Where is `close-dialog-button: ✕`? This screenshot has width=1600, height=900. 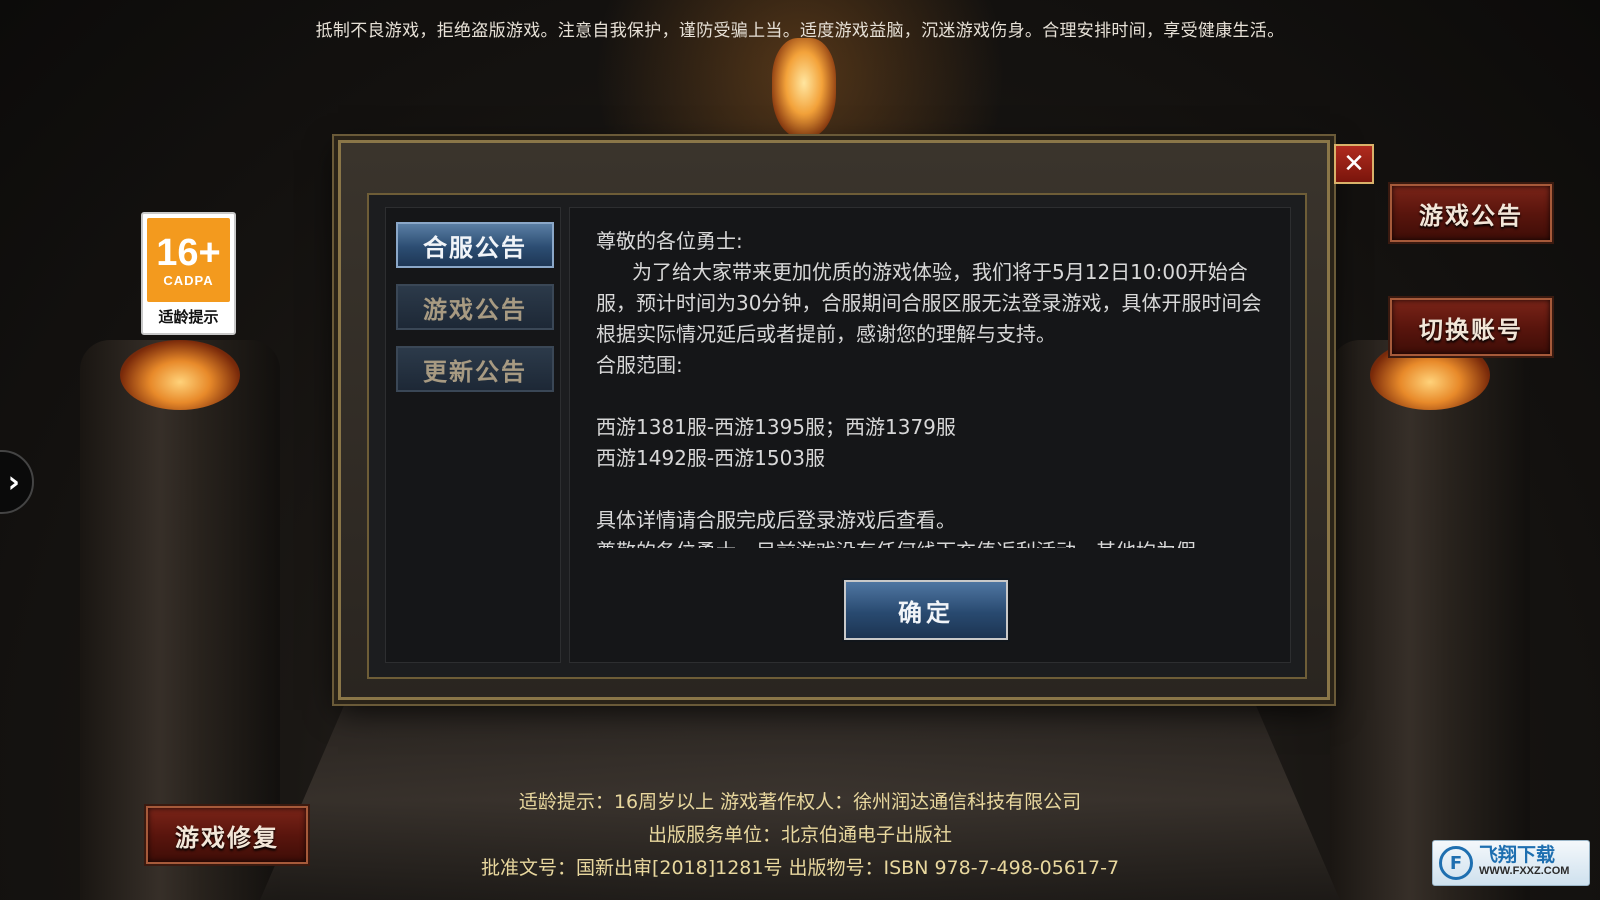 close-dialog-button: ✕ is located at coordinates (1354, 164).